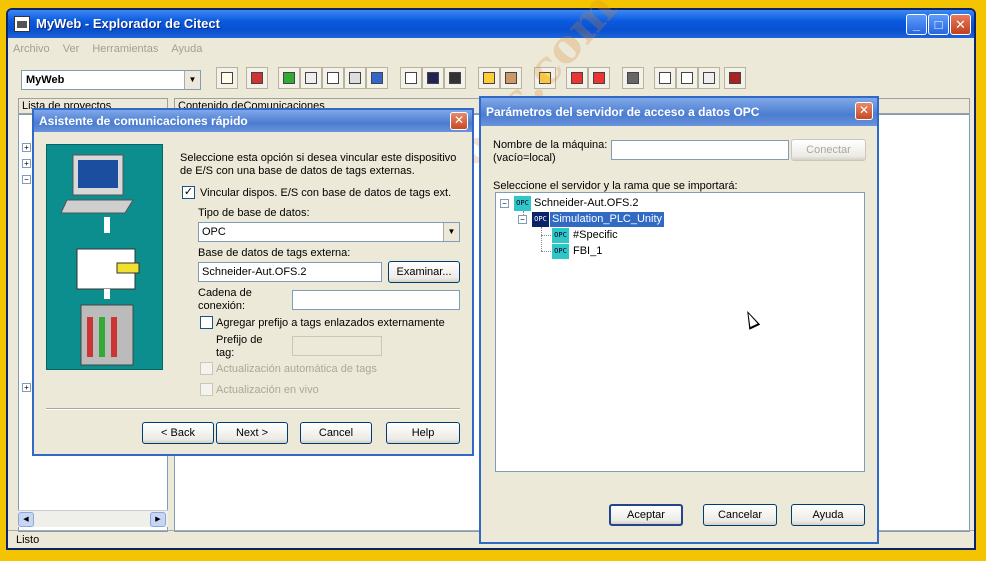  What do you see at coordinates (337, 346) in the screenshot?
I see `tag-prefix-field` at bounding box center [337, 346].